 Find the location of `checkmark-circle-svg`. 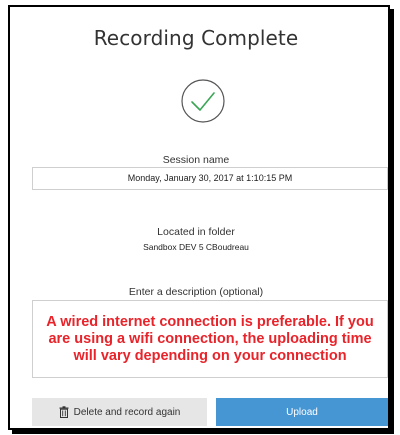

checkmark-circle-svg is located at coordinates (203, 101).